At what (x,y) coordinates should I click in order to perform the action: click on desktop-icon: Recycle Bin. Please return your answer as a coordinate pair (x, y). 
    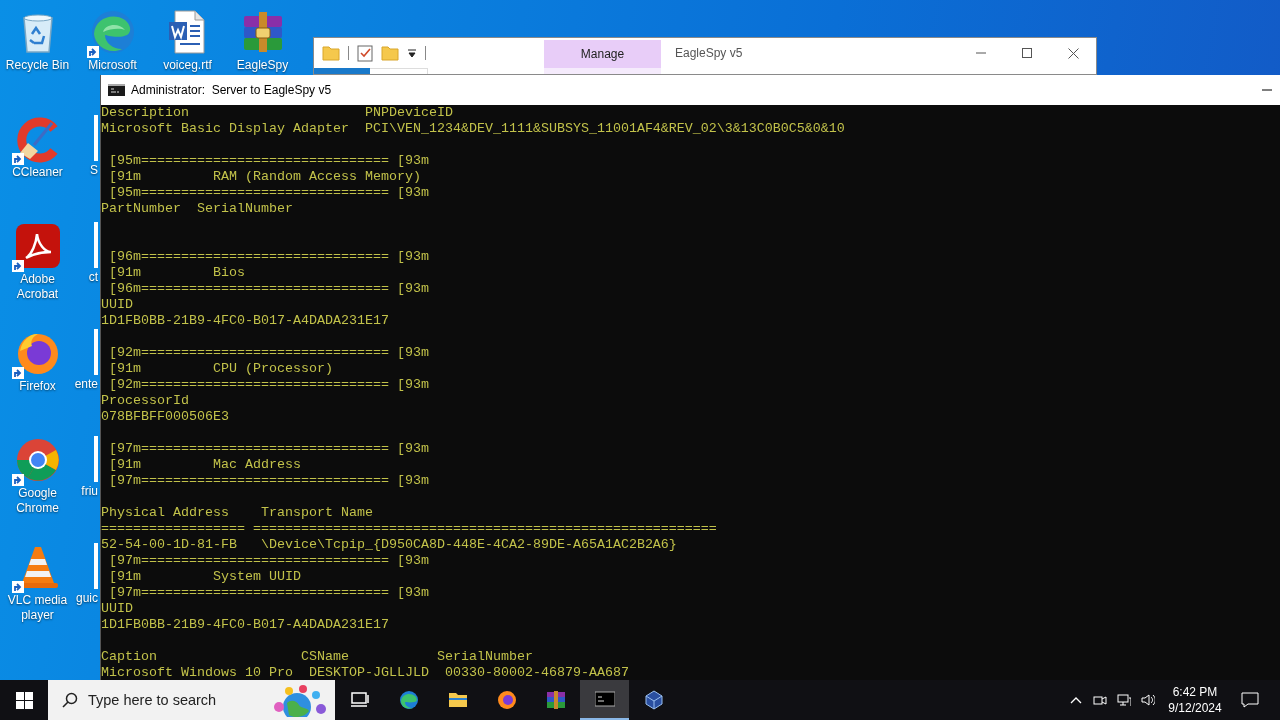
    Looking at the image, I should click on (37, 36).